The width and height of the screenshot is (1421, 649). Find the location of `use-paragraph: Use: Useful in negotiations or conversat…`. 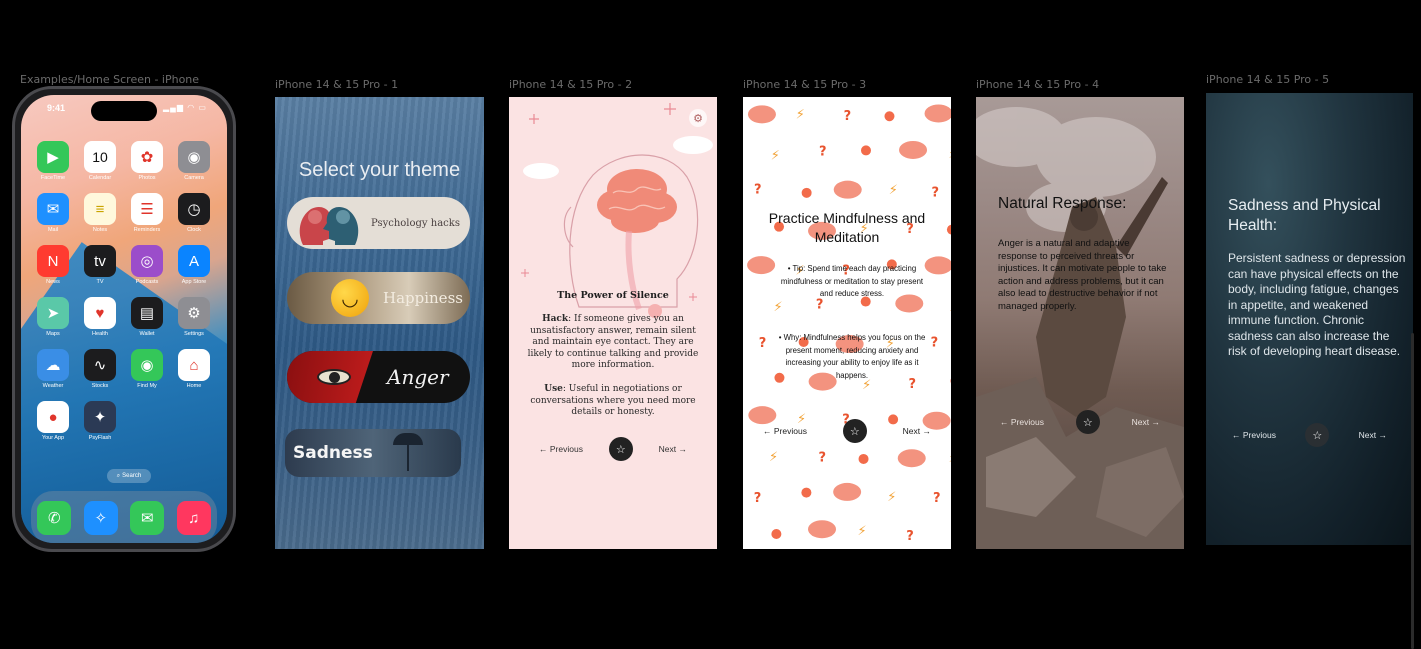

use-paragraph: Use: Useful in negotiations or conversat… is located at coordinates (613, 401).